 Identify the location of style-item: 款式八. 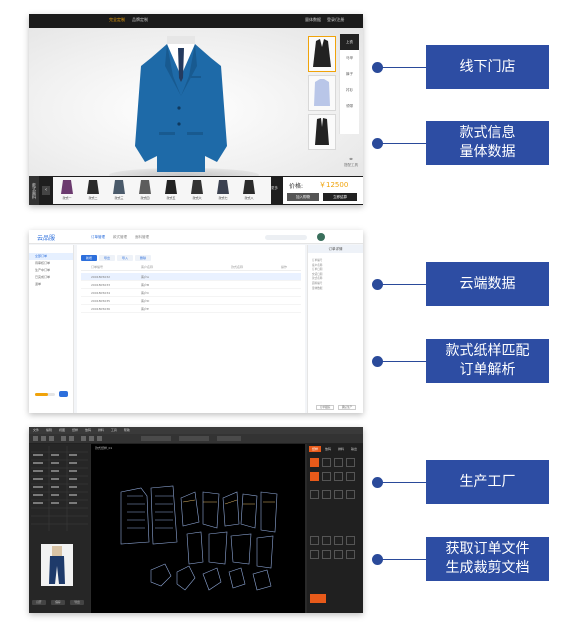
(249, 191).